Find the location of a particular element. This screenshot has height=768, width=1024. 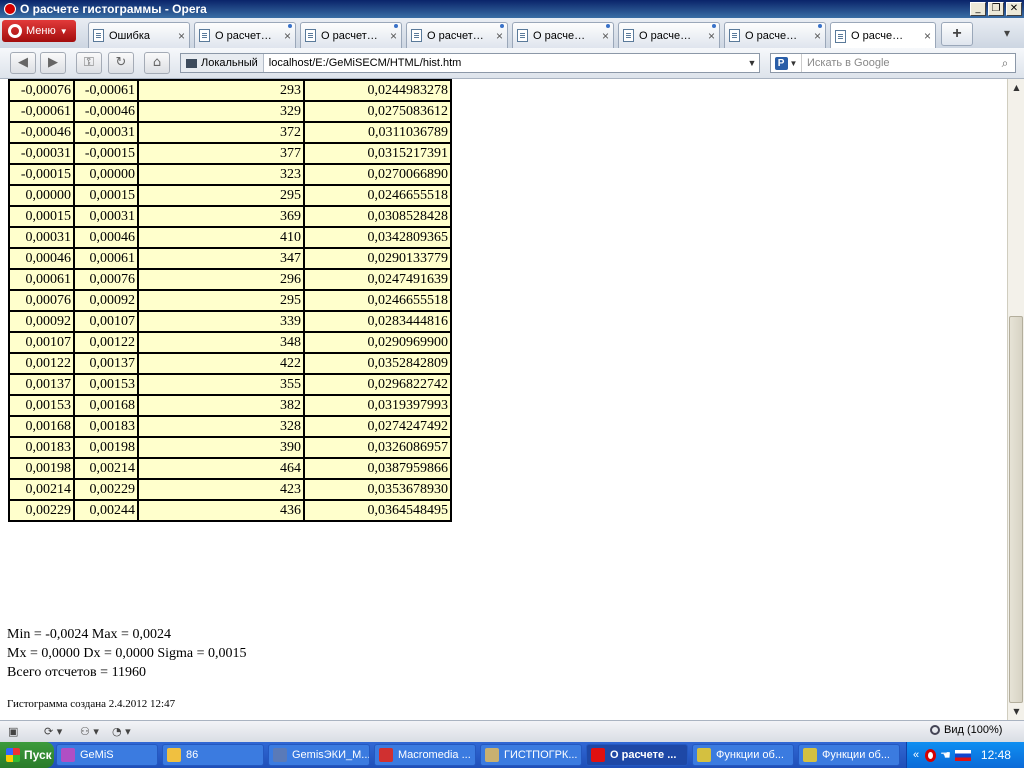

unite-icon: ⚇ ▾ is located at coordinates (89, 731).